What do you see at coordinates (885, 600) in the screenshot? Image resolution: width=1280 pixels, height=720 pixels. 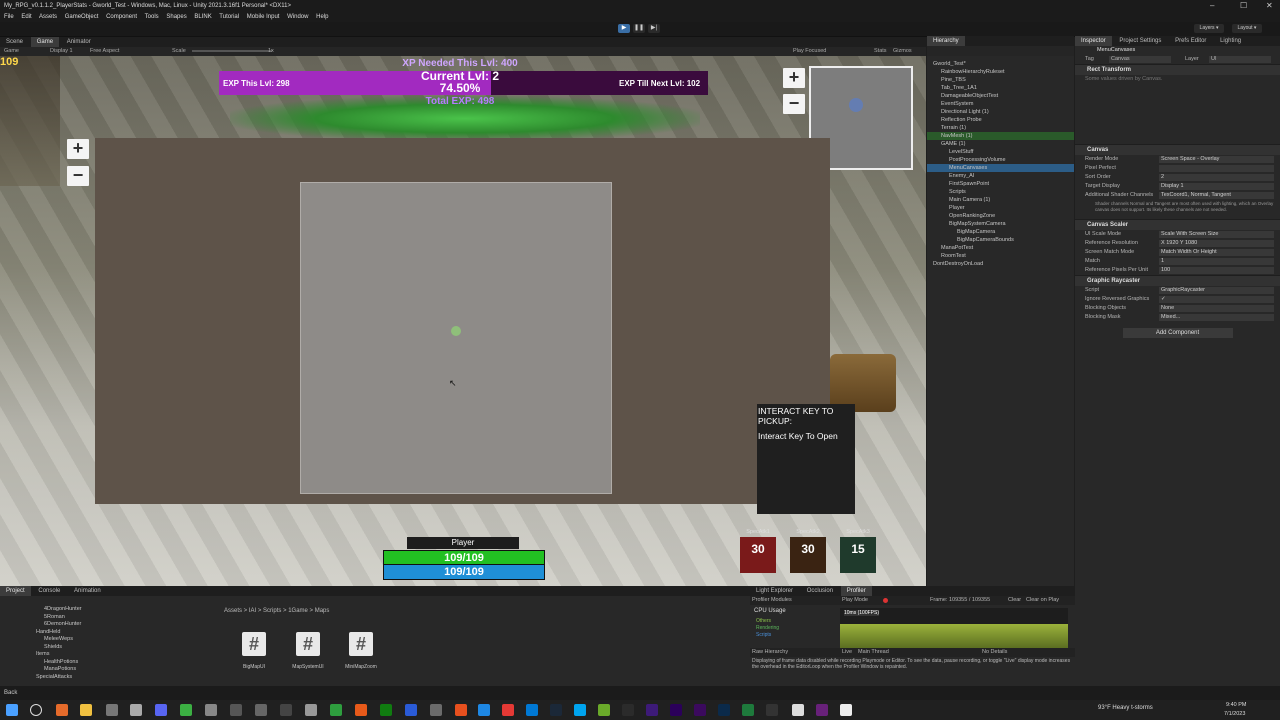 I see `record-icon` at bounding box center [885, 600].